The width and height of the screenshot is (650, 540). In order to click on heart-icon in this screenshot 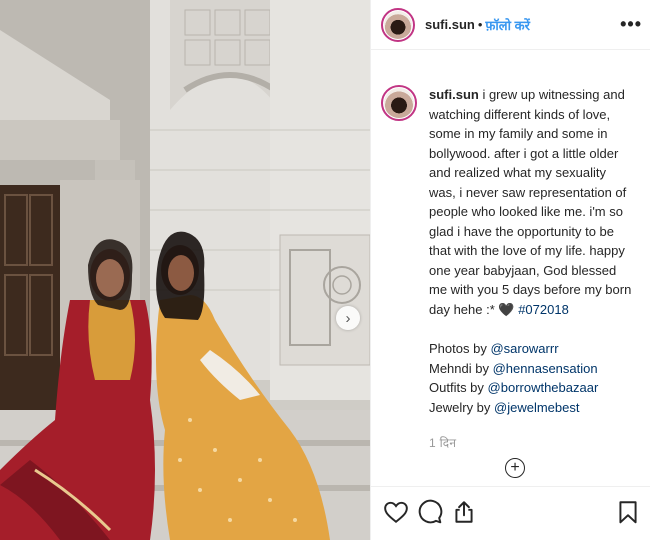, I will do `click(396, 512)`.